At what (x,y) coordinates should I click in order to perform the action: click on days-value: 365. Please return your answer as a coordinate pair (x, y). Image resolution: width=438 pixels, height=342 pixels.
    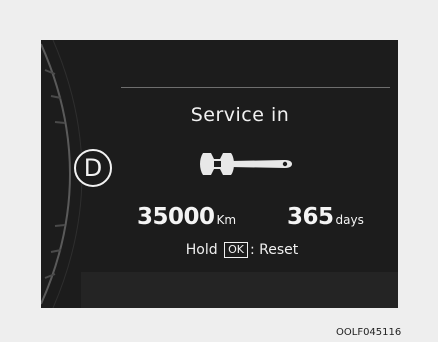
    Looking at the image, I should click on (310, 217).